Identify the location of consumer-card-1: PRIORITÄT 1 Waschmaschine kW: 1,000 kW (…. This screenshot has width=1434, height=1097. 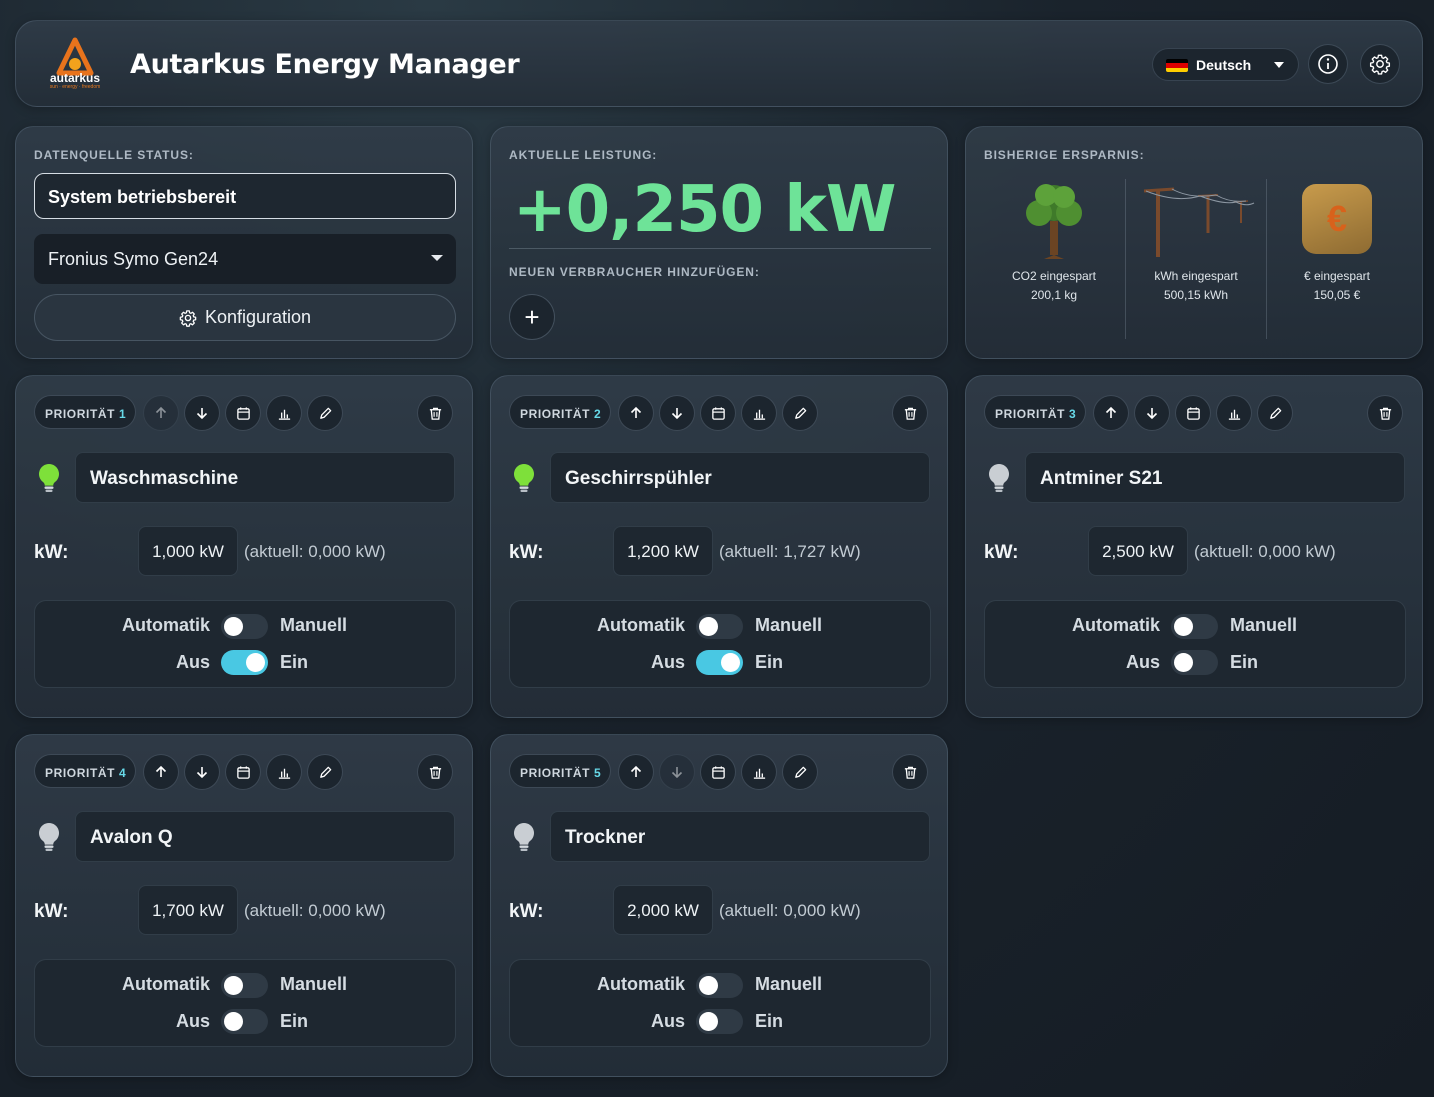
(244, 546).